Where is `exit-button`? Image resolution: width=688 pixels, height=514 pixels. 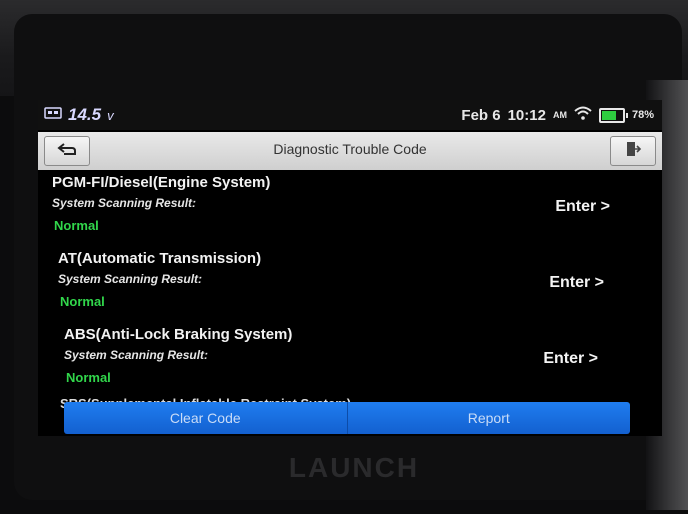 exit-button is located at coordinates (633, 151).